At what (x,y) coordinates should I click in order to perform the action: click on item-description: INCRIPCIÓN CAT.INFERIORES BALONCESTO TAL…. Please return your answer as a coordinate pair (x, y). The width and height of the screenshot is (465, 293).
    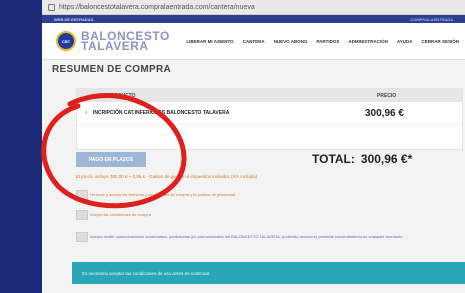
    Looking at the image, I should click on (161, 113).